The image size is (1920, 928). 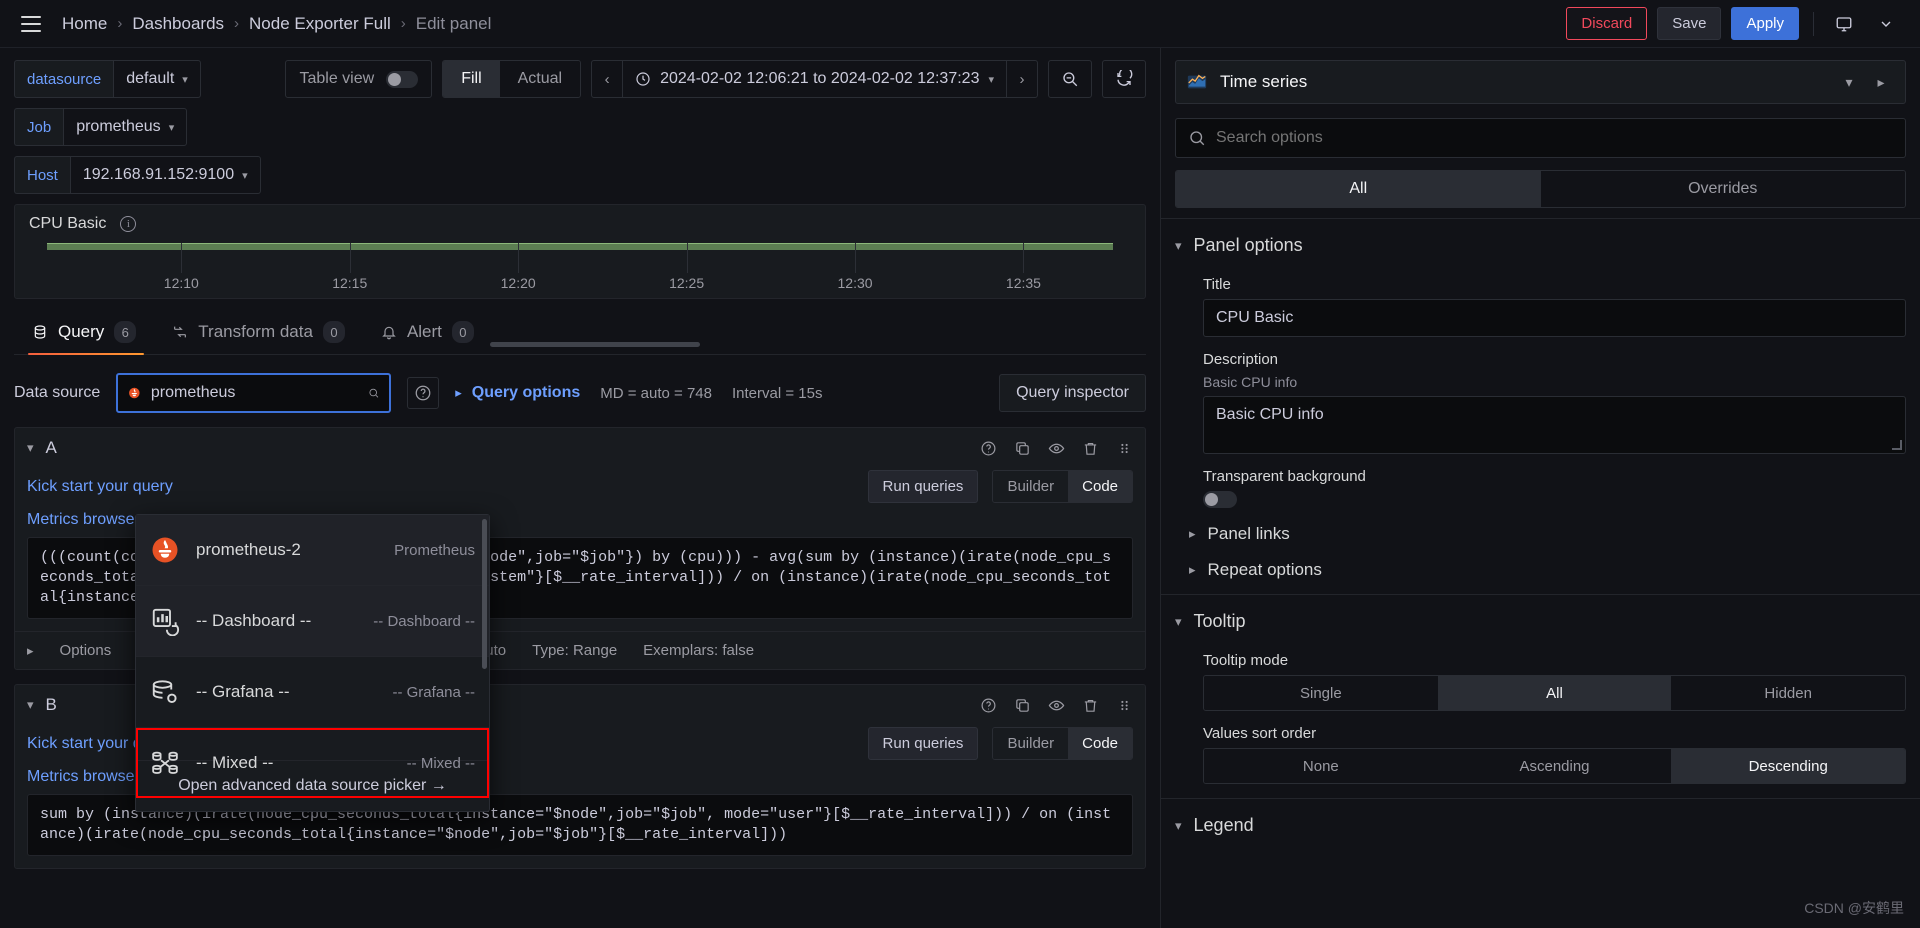 I want to click on collapsible-repeat-options: ▸ Repeat options, so click(x=1547, y=570).